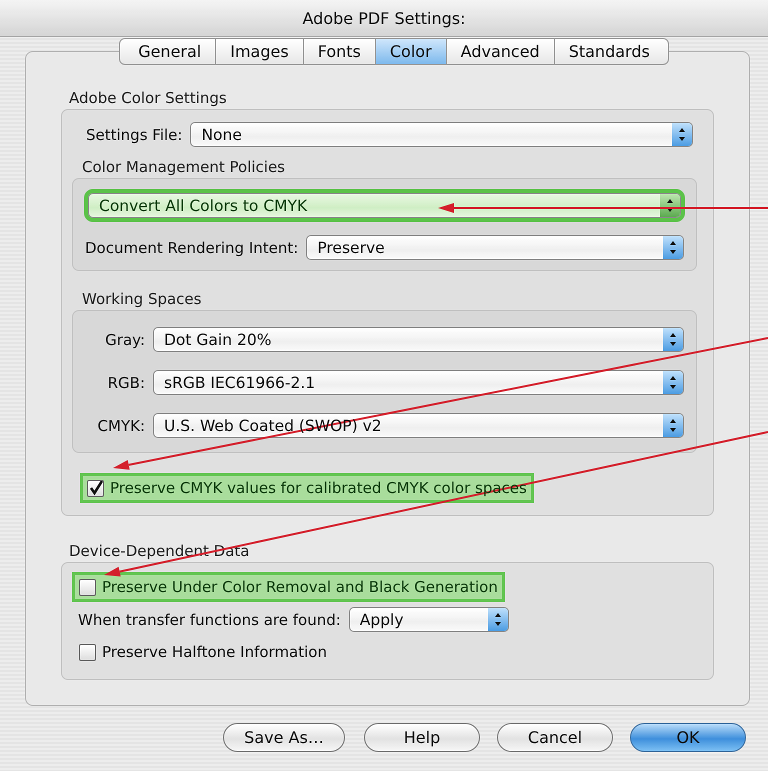  I want to click on tab: Standards, so click(611, 51).